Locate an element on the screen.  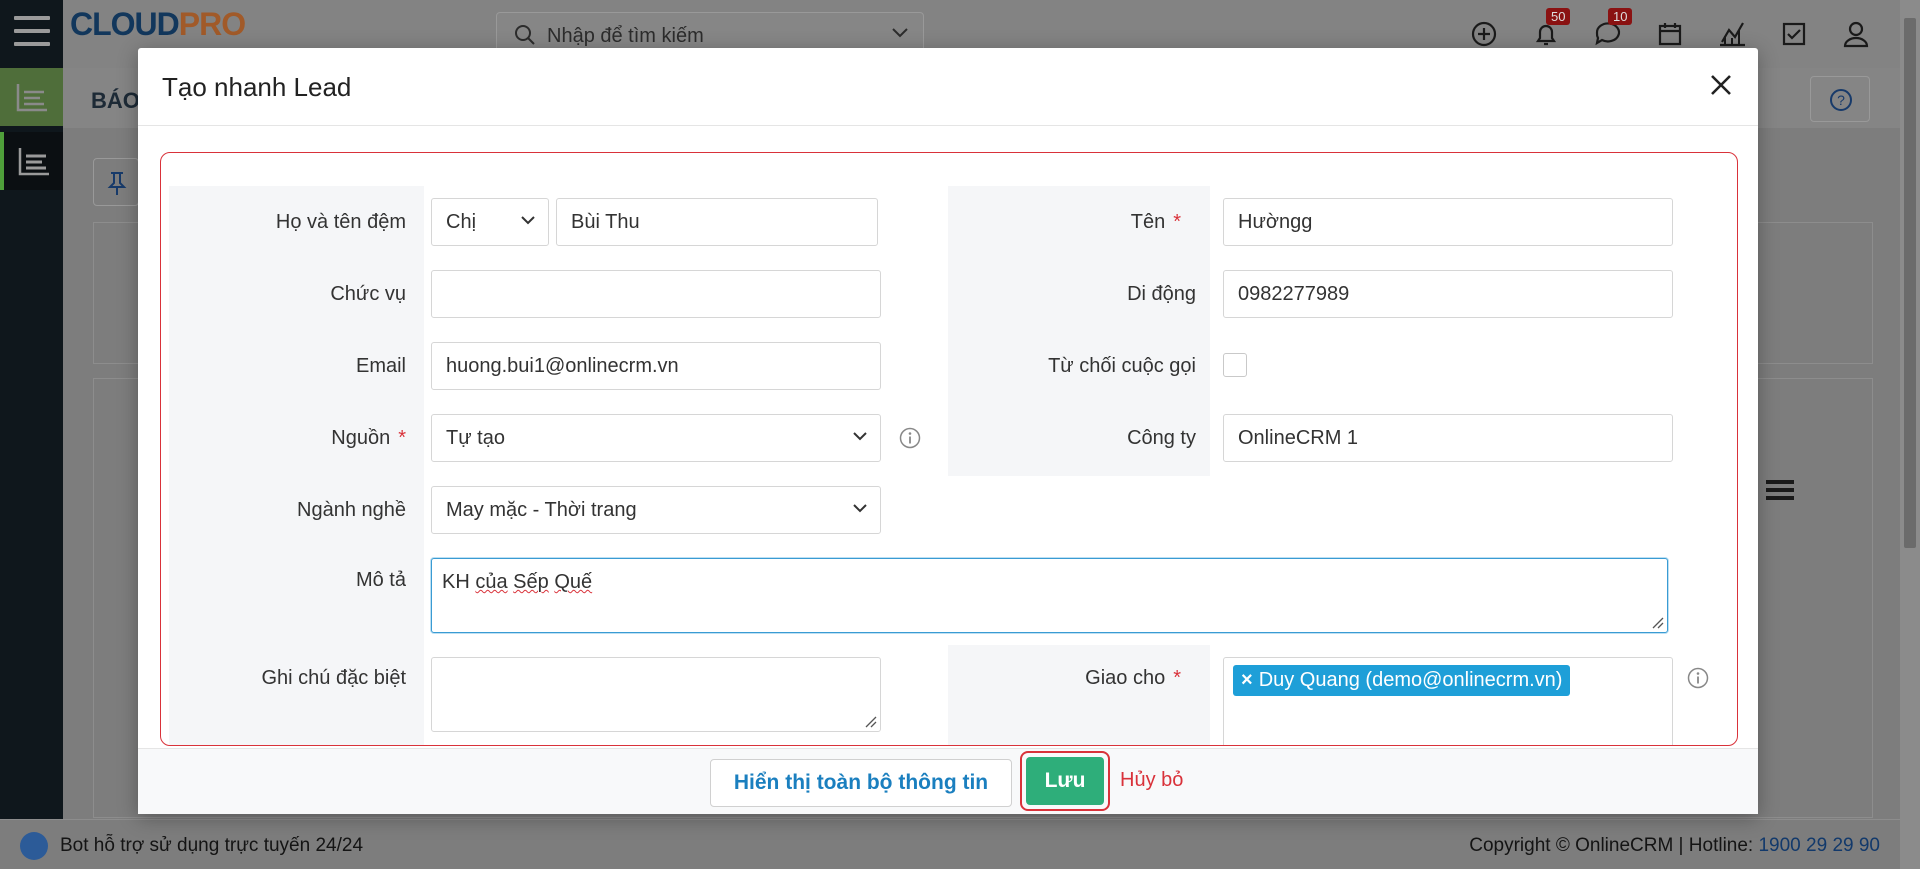
salutation-select: Chị is located at coordinates (490, 222).